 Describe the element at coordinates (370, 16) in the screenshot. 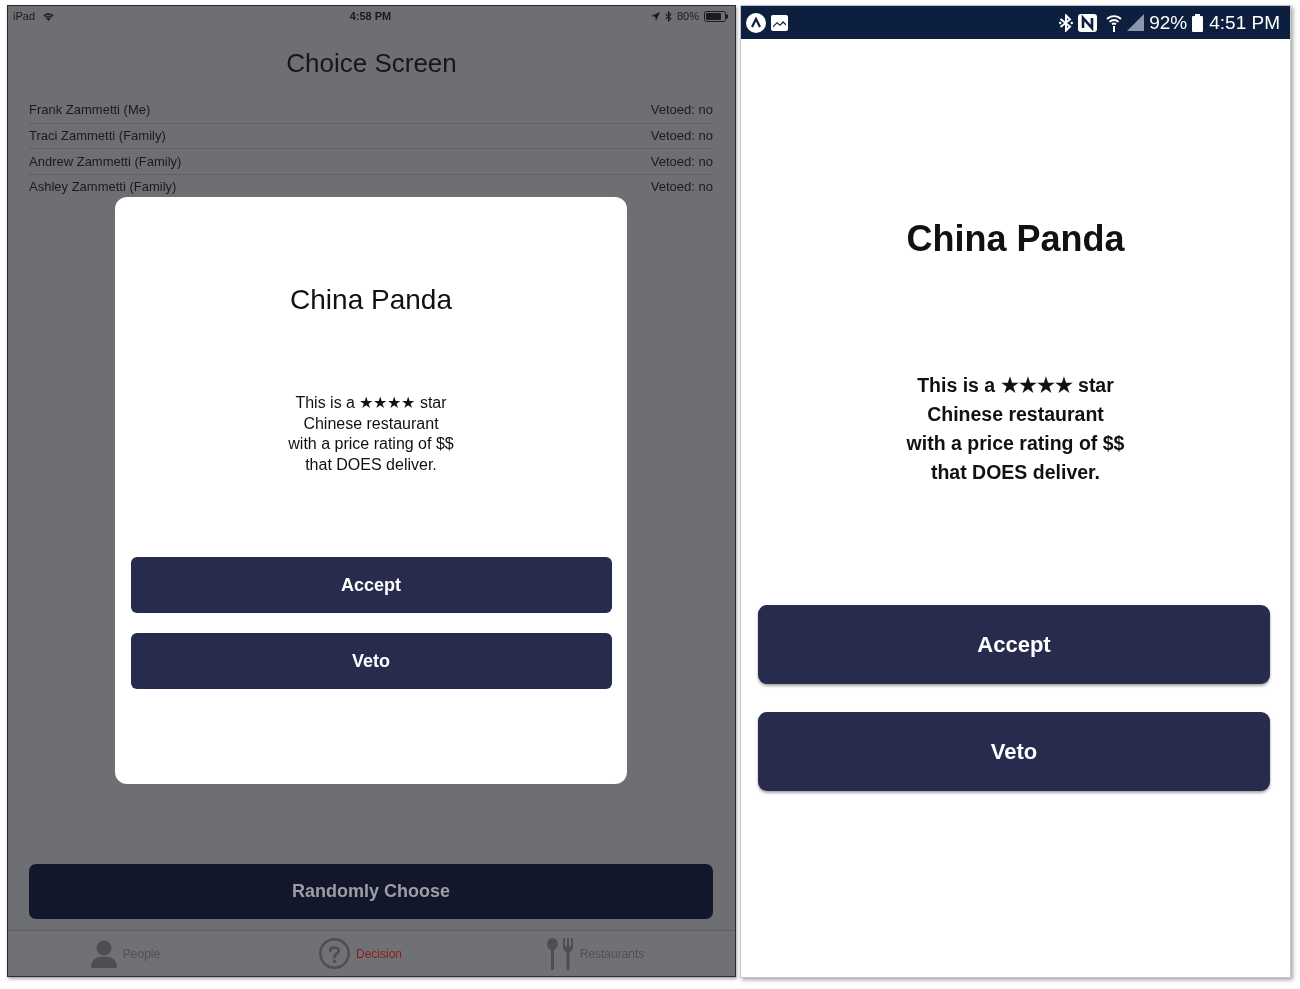

I see `status-time: 4:58 PM` at that location.